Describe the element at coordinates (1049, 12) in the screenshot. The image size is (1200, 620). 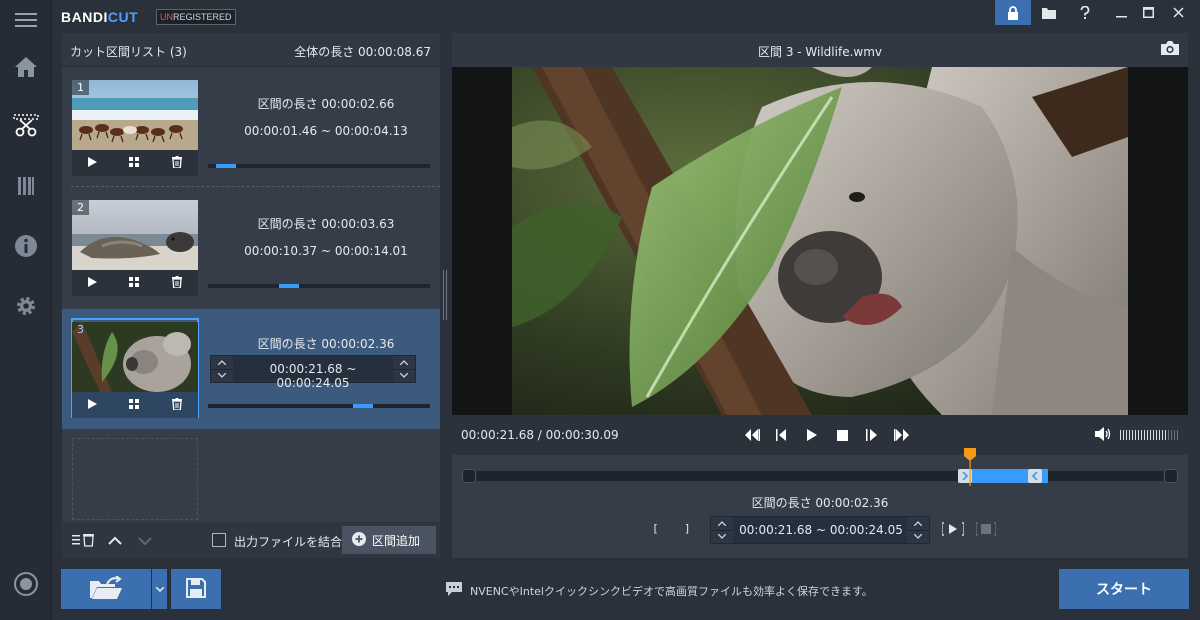
I see `folder-icon` at that location.